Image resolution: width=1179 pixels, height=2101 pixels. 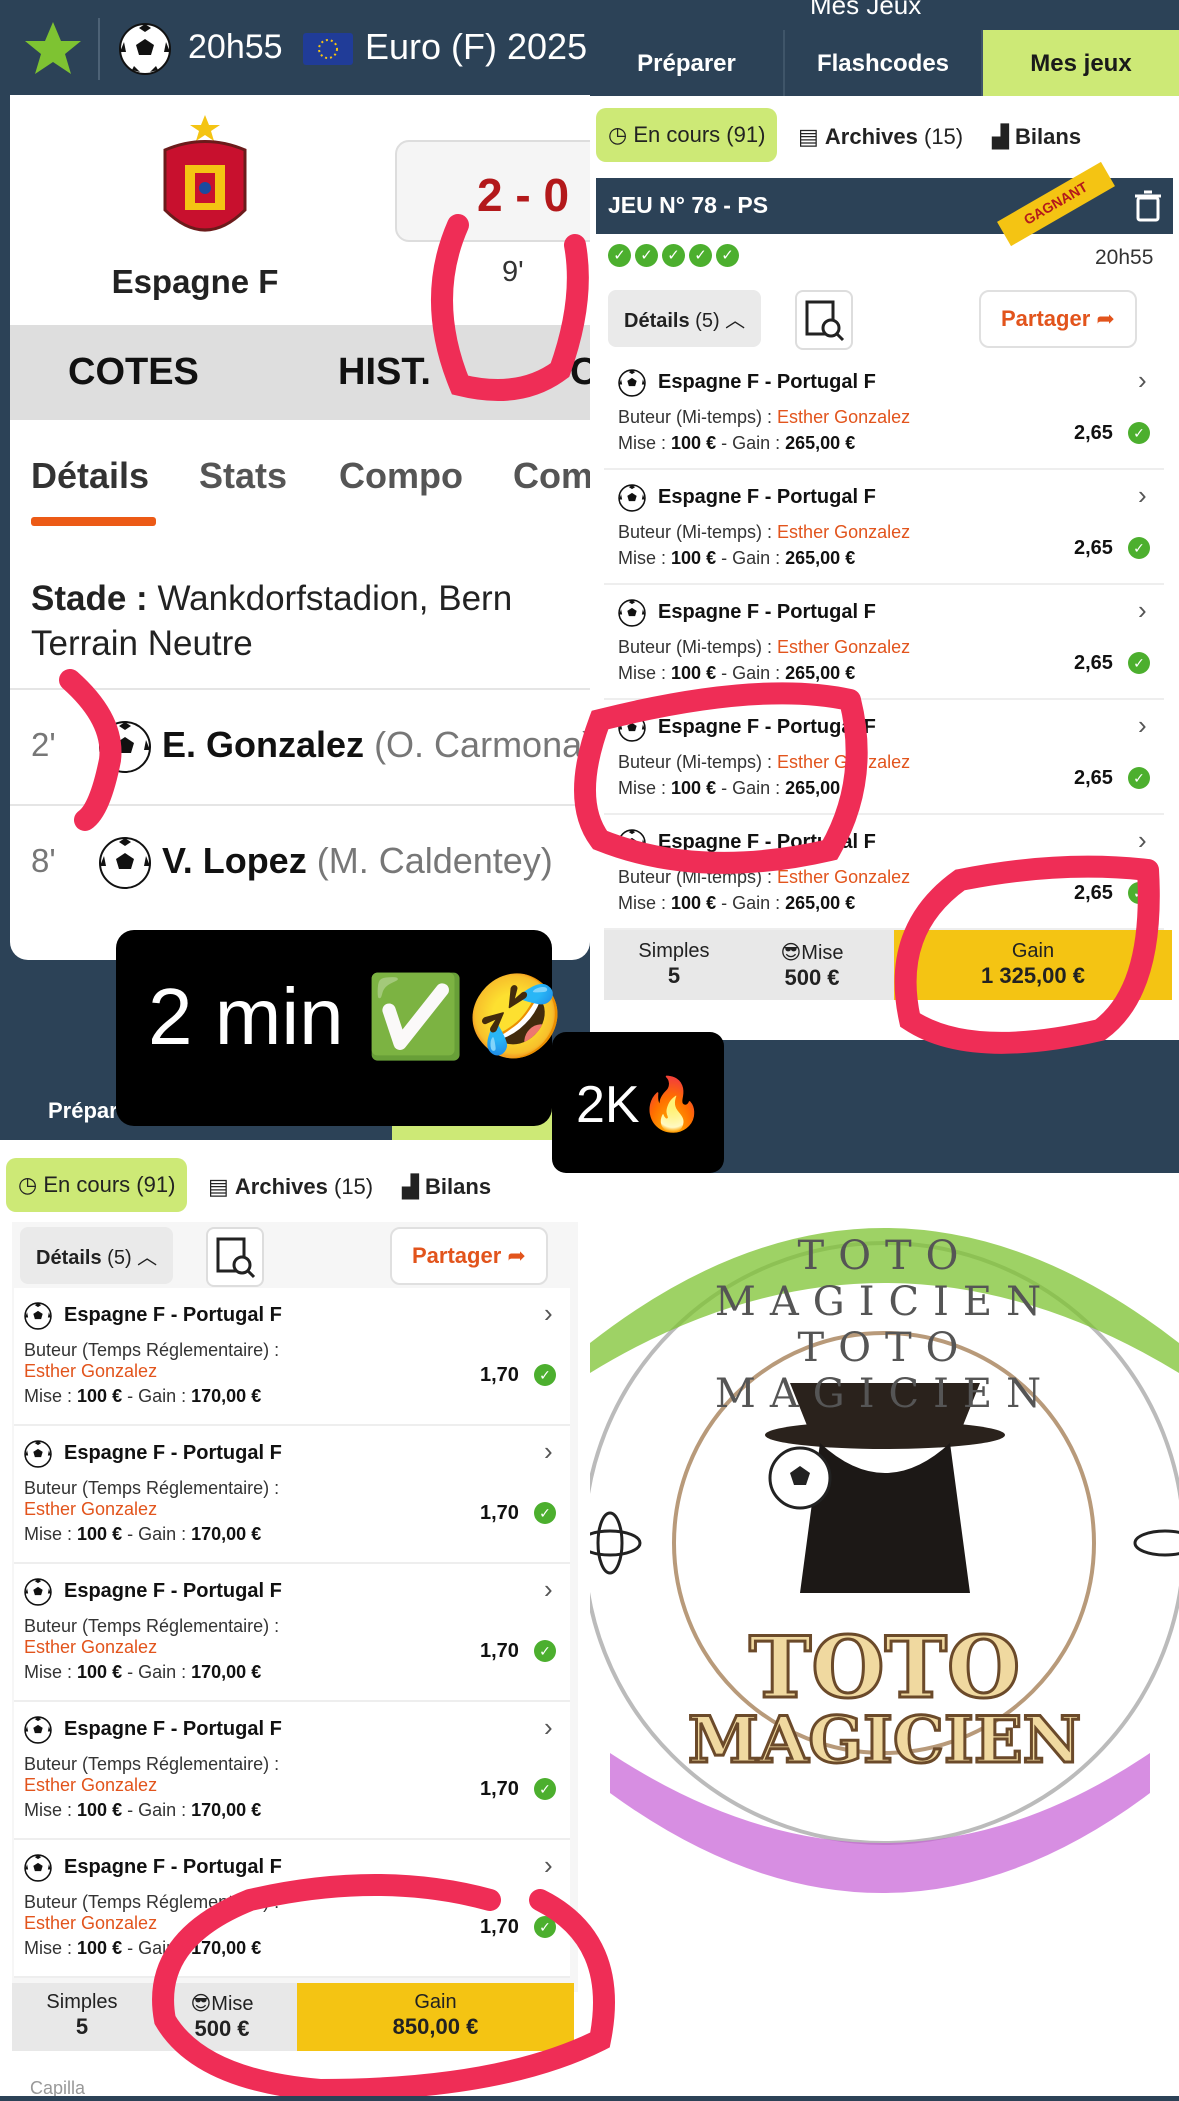 What do you see at coordinates (820, 558) in the screenshot?
I see `gain-value: 265,00 €` at bounding box center [820, 558].